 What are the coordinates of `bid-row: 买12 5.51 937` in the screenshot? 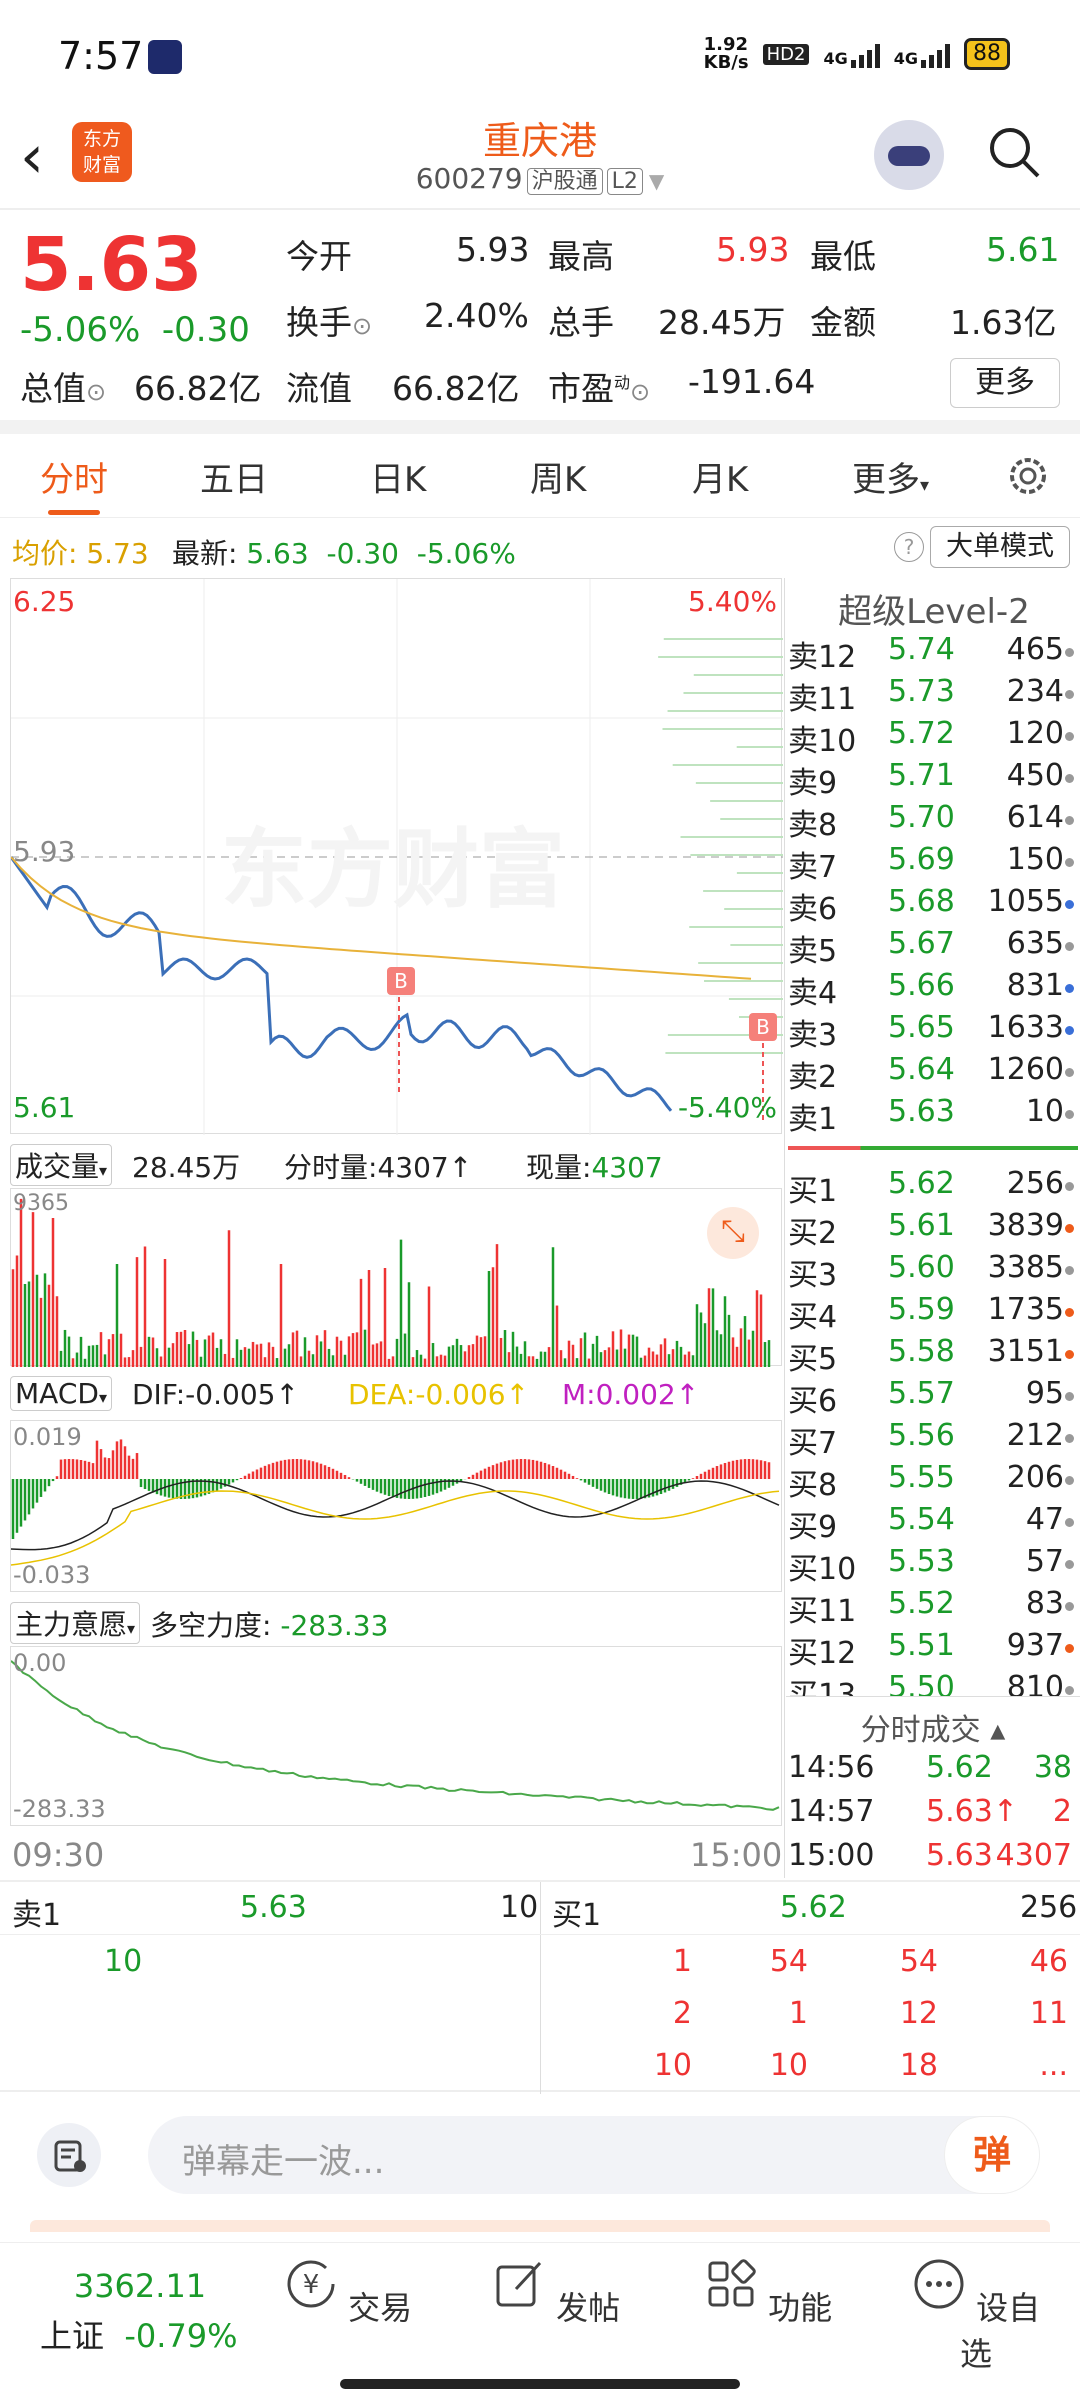 It's located at (934, 1649).